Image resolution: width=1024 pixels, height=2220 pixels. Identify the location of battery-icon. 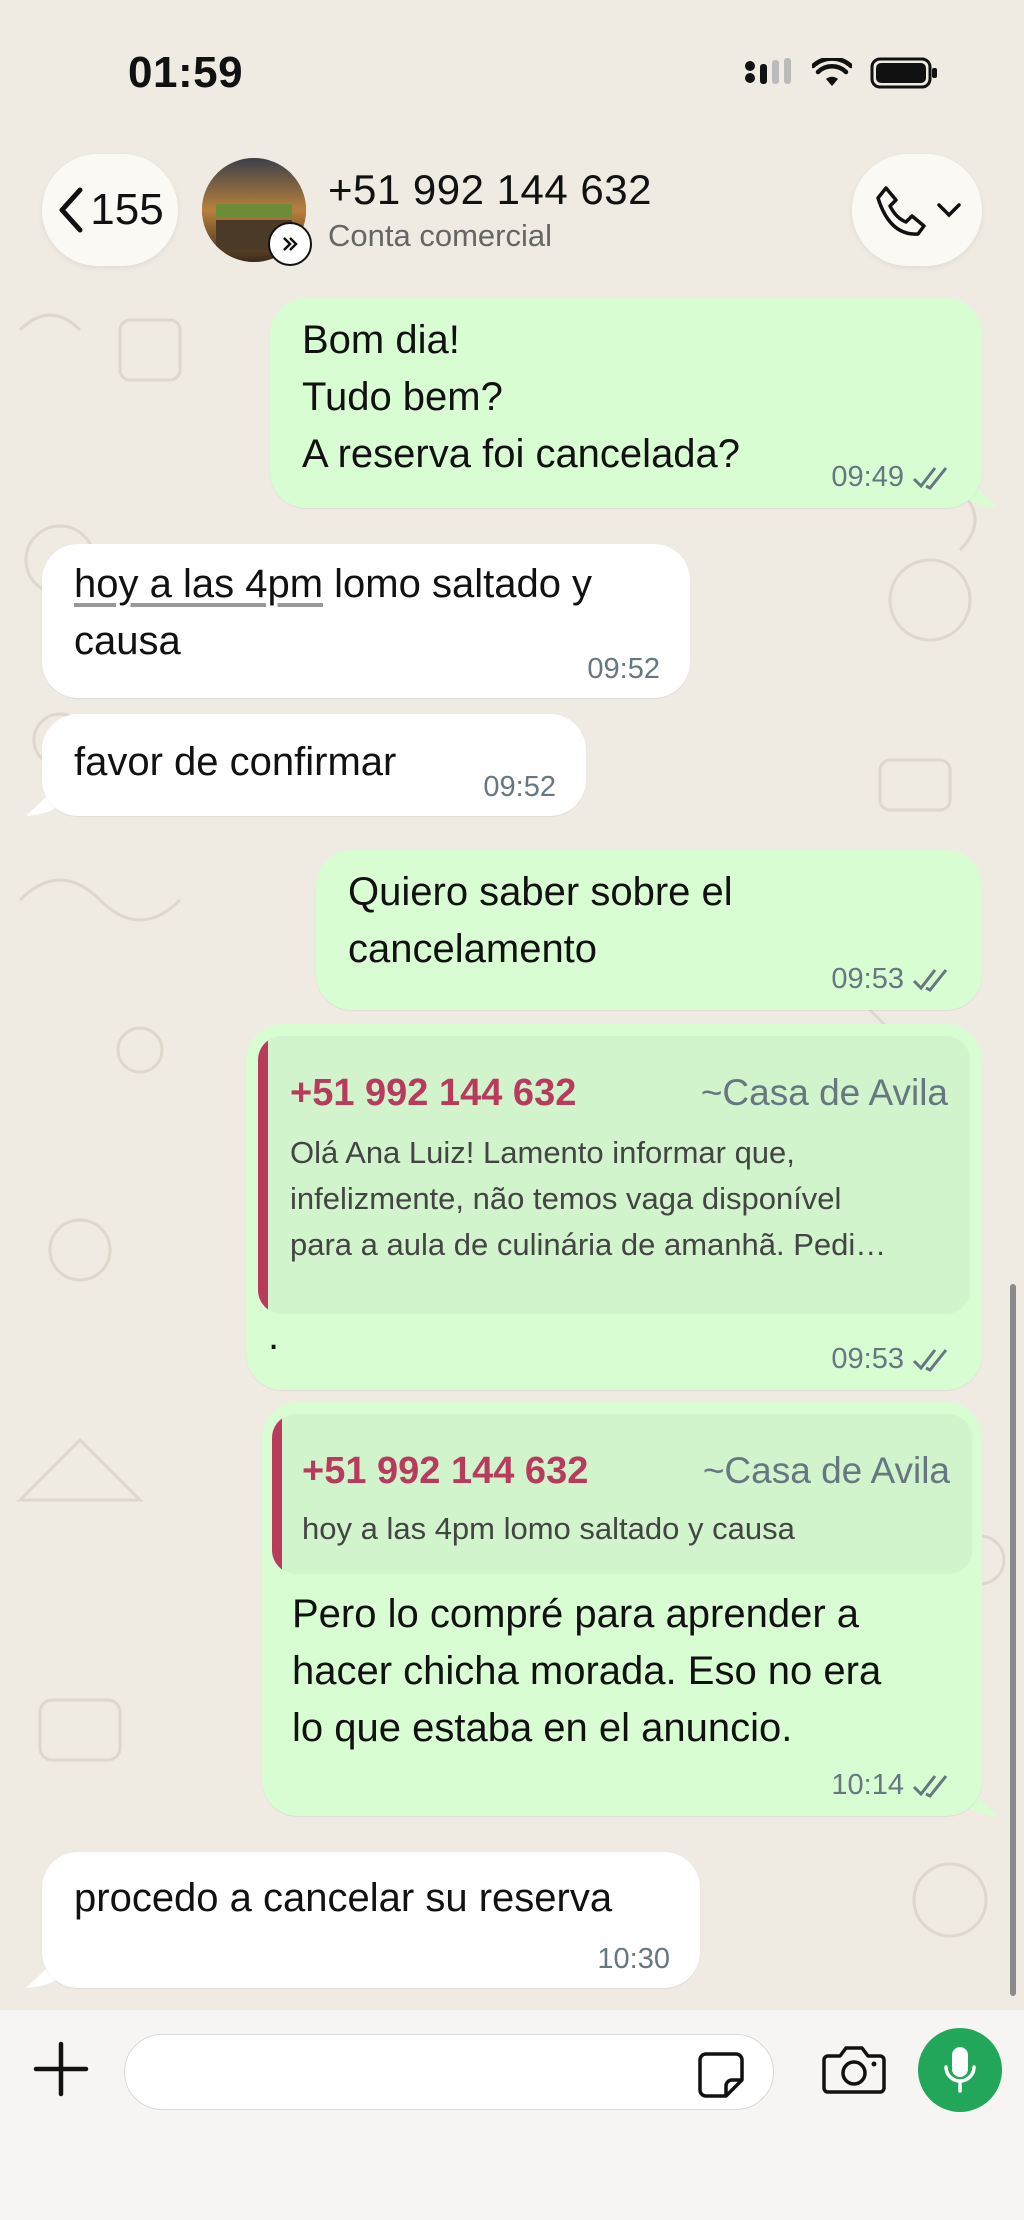
(903, 73).